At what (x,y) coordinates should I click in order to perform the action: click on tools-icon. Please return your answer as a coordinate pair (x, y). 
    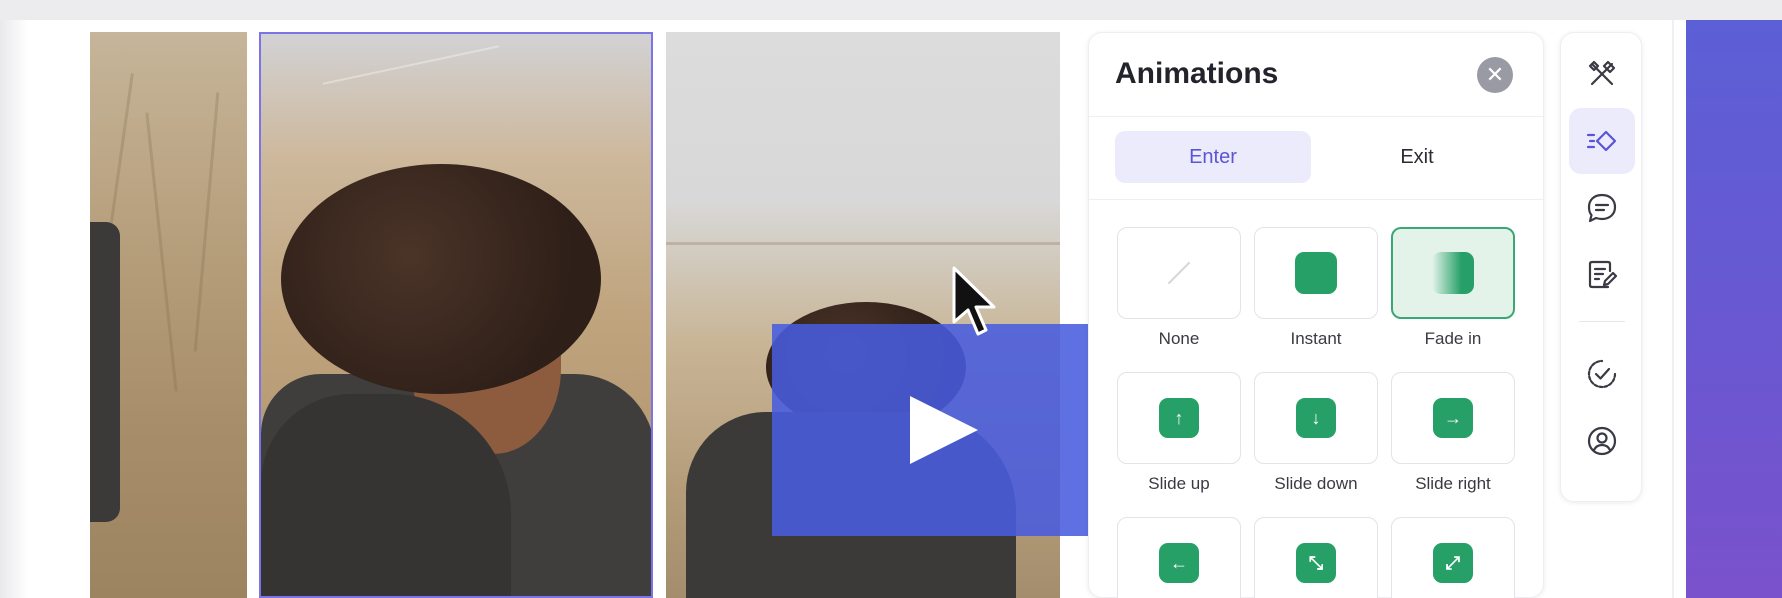
    Looking at the image, I should click on (1602, 73).